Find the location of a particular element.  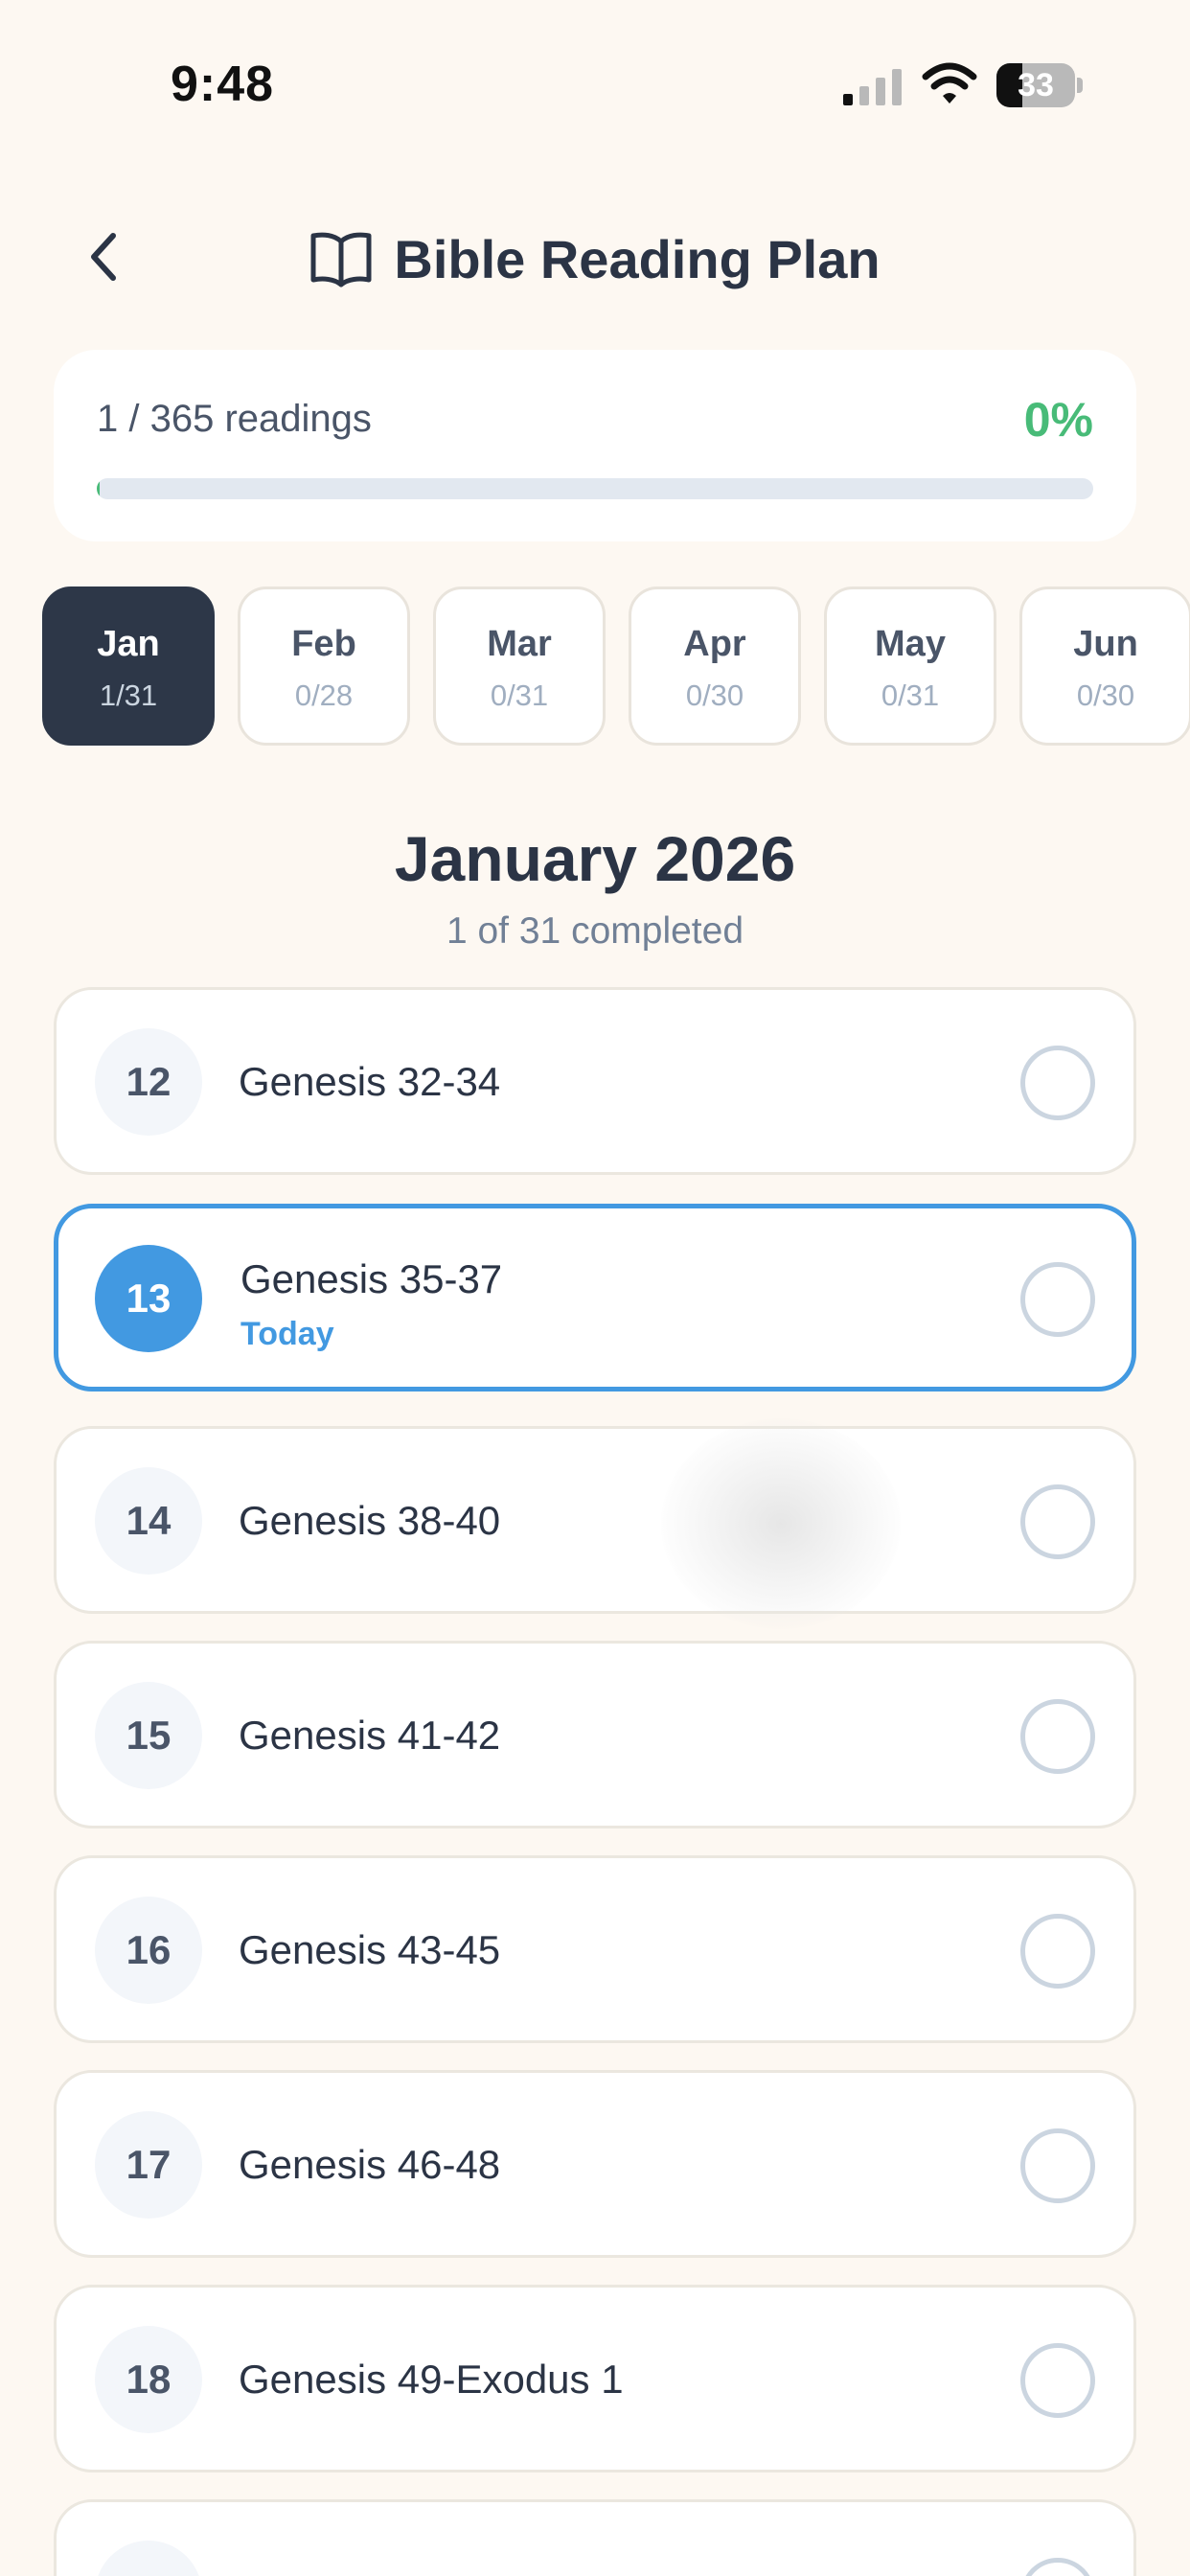

today-label: Today is located at coordinates (287, 1334).